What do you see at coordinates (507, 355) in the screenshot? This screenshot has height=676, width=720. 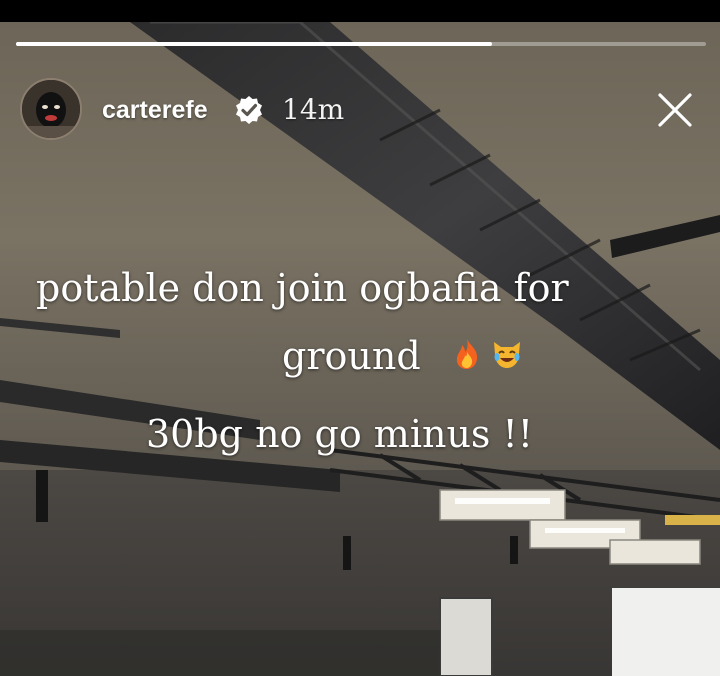 I see `cat-tears-of-joy-emoji` at bounding box center [507, 355].